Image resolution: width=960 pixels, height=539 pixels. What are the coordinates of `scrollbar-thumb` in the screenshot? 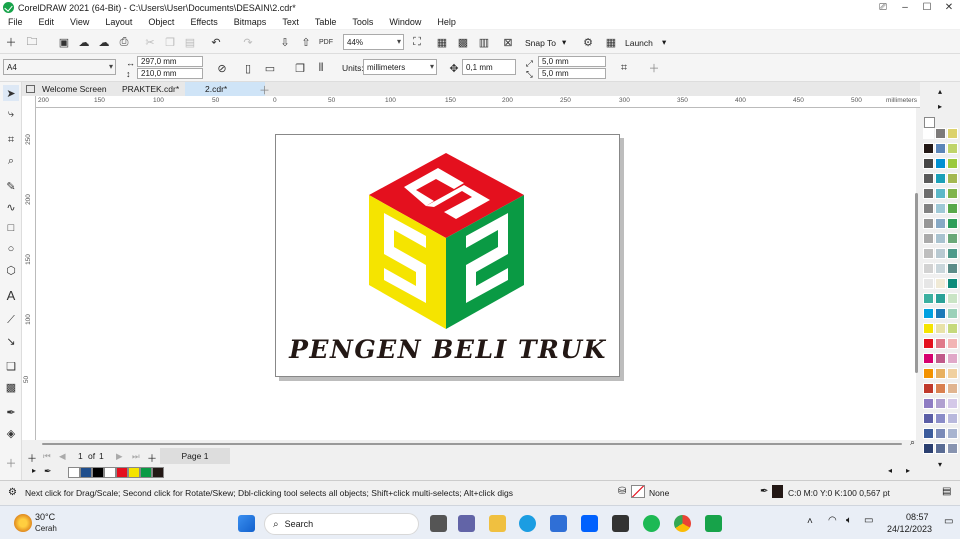 It's located at (916, 283).